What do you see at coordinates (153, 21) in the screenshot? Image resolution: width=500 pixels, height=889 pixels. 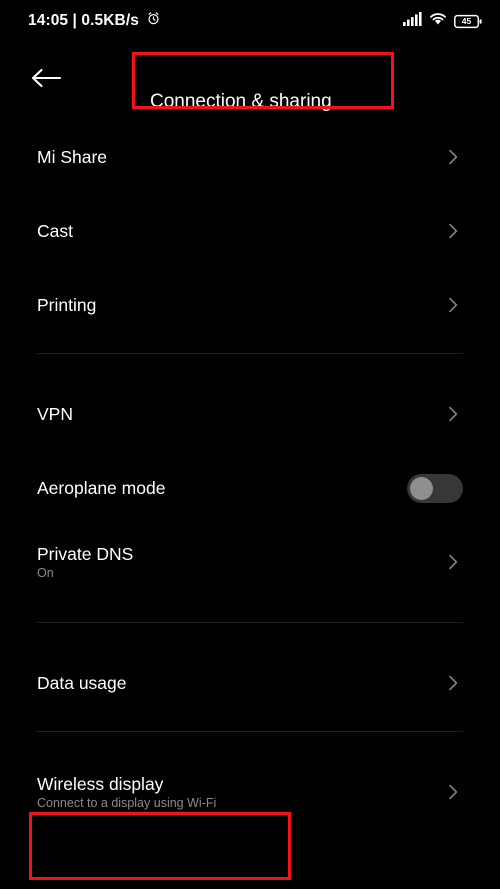 I see `alarm-clock-icon` at bounding box center [153, 21].